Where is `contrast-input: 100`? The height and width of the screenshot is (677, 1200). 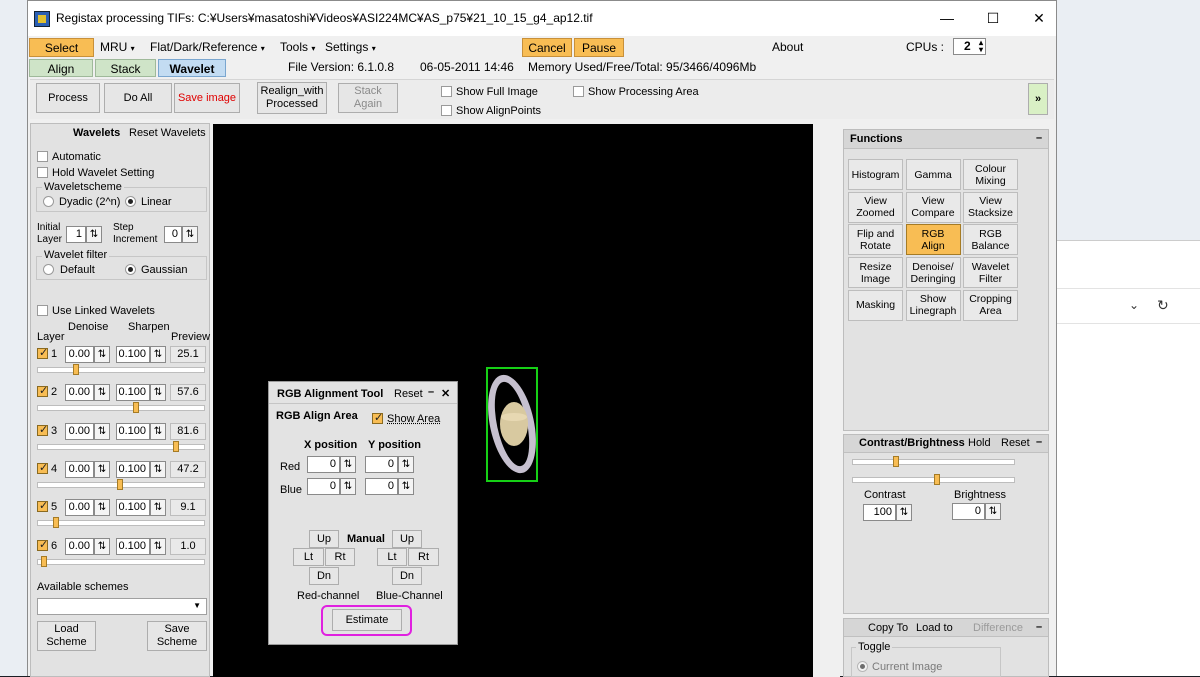
contrast-input: 100 is located at coordinates (879, 512).